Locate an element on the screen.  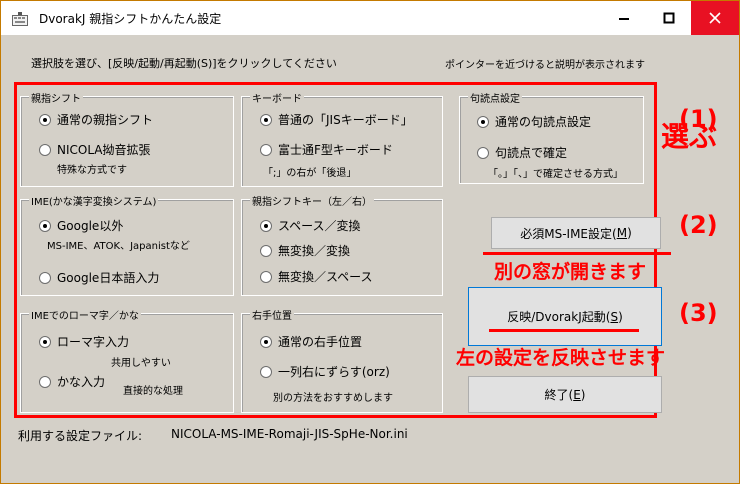
annotation-step3: (3) is located at coordinates (698, 313).